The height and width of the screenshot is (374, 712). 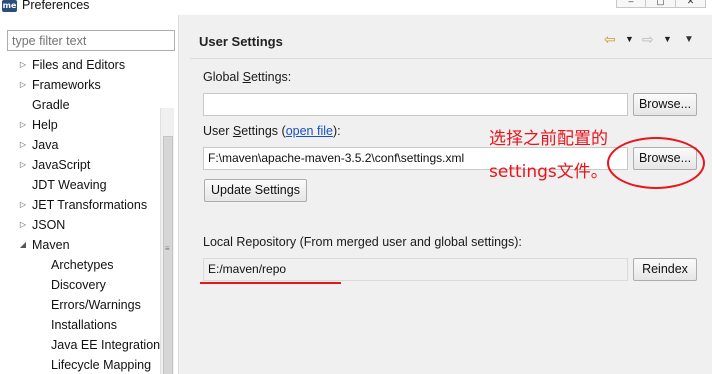 I want to click on tree-item: ▷ JET Transformations, so click(x=80, y=205).